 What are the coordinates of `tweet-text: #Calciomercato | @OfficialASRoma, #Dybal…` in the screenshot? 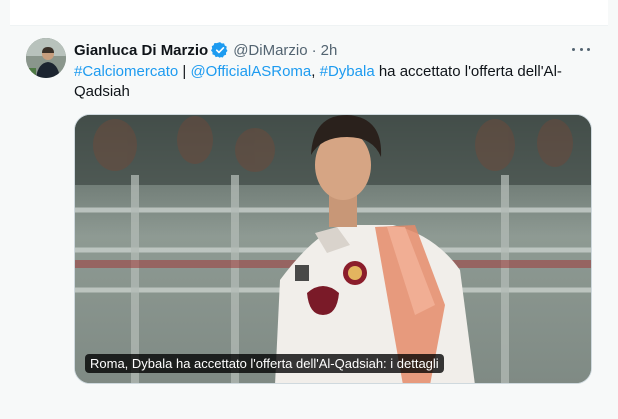 It's located at (334, 82).